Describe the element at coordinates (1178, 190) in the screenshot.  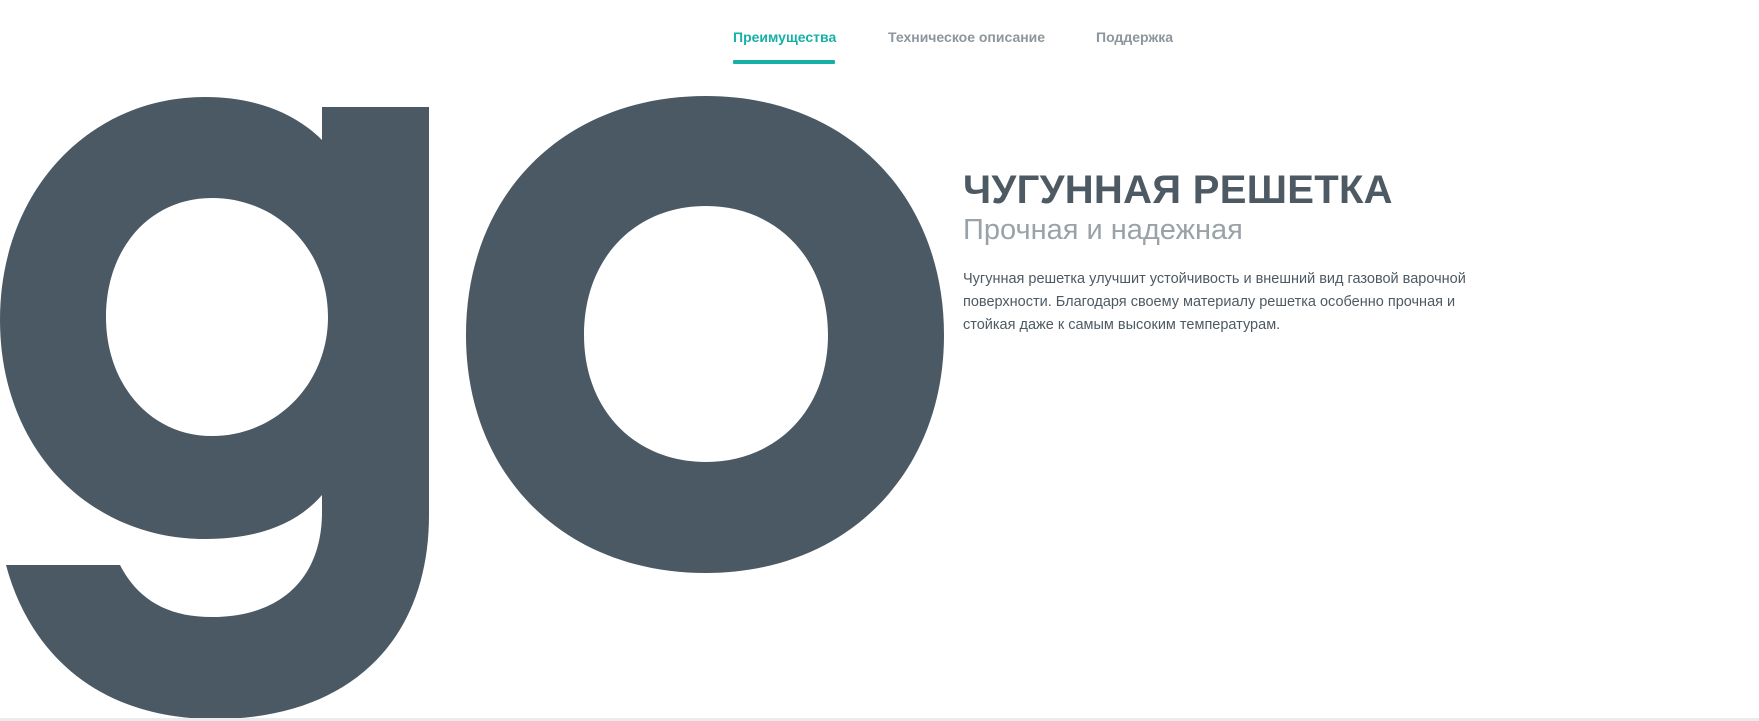
I see `product-title: ЧУГУННАЯ РЕШЕТКА` at that location.